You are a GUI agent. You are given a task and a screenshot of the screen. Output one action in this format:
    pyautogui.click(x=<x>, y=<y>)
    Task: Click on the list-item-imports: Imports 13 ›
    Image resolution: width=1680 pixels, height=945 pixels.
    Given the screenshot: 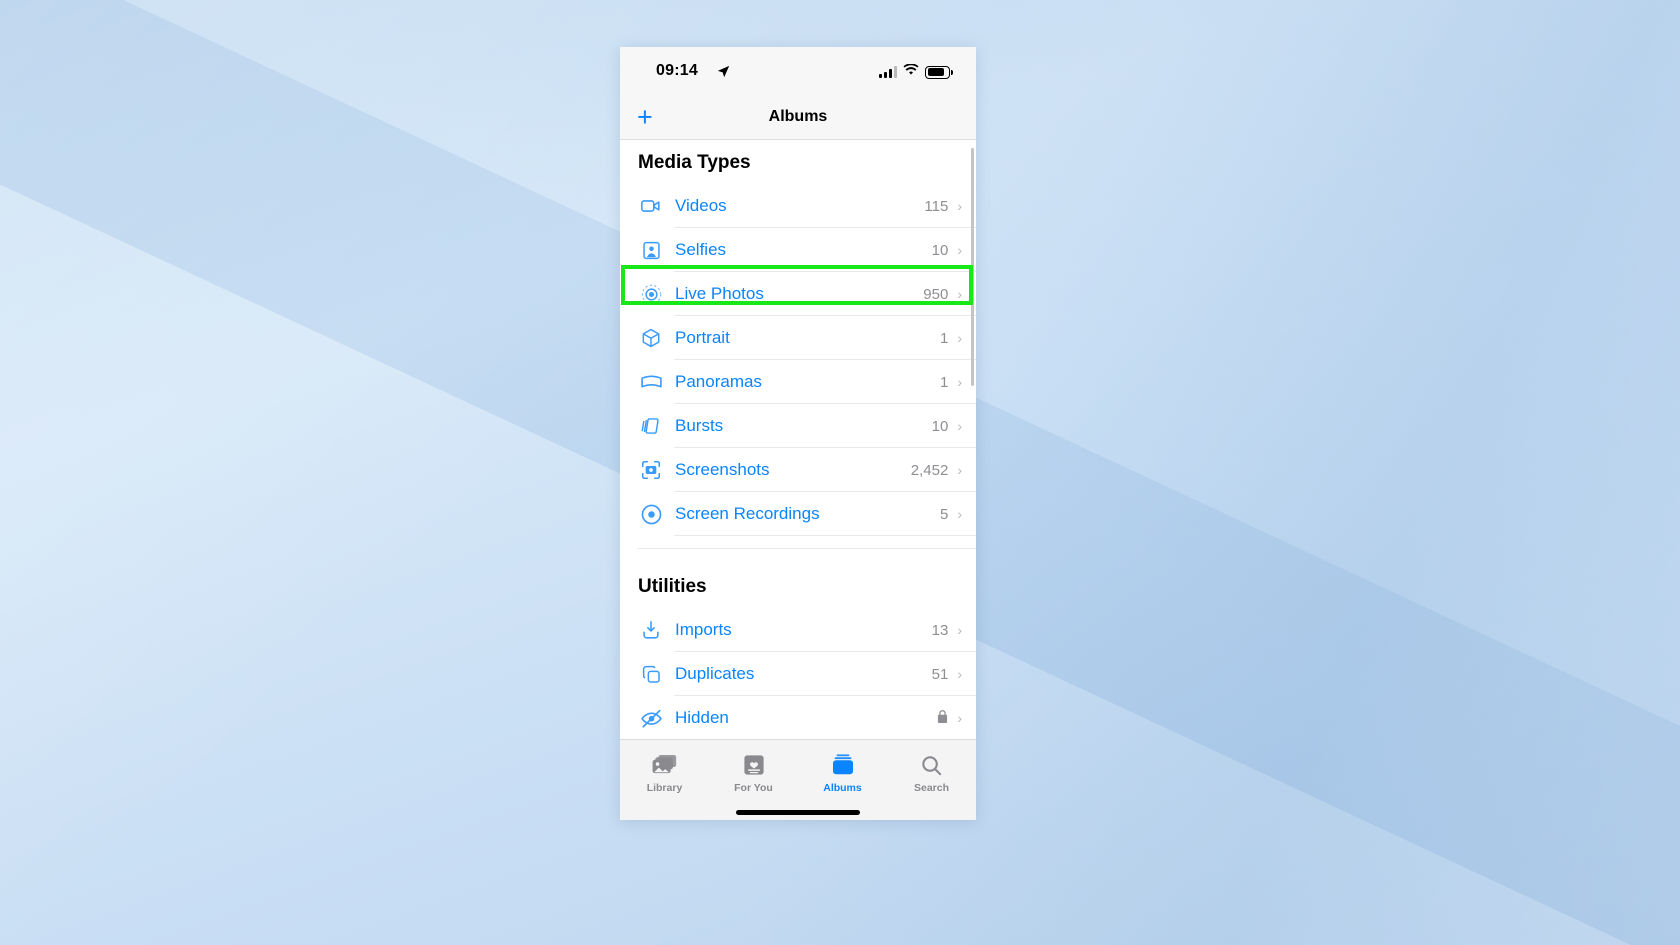 What is the action you would take?
    pyautogui.click(x=798, y=630)
    